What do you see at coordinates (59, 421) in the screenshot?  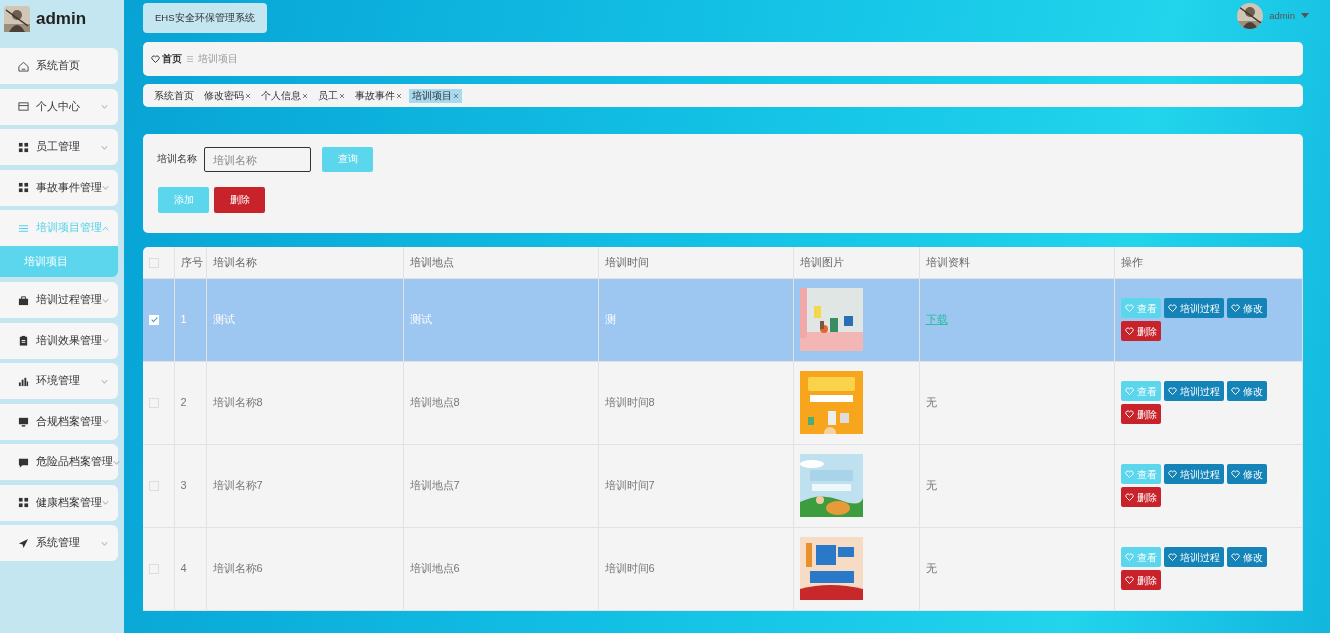 I see `sidebar-item: 合规档案管理` at bounding box center [59, 421].